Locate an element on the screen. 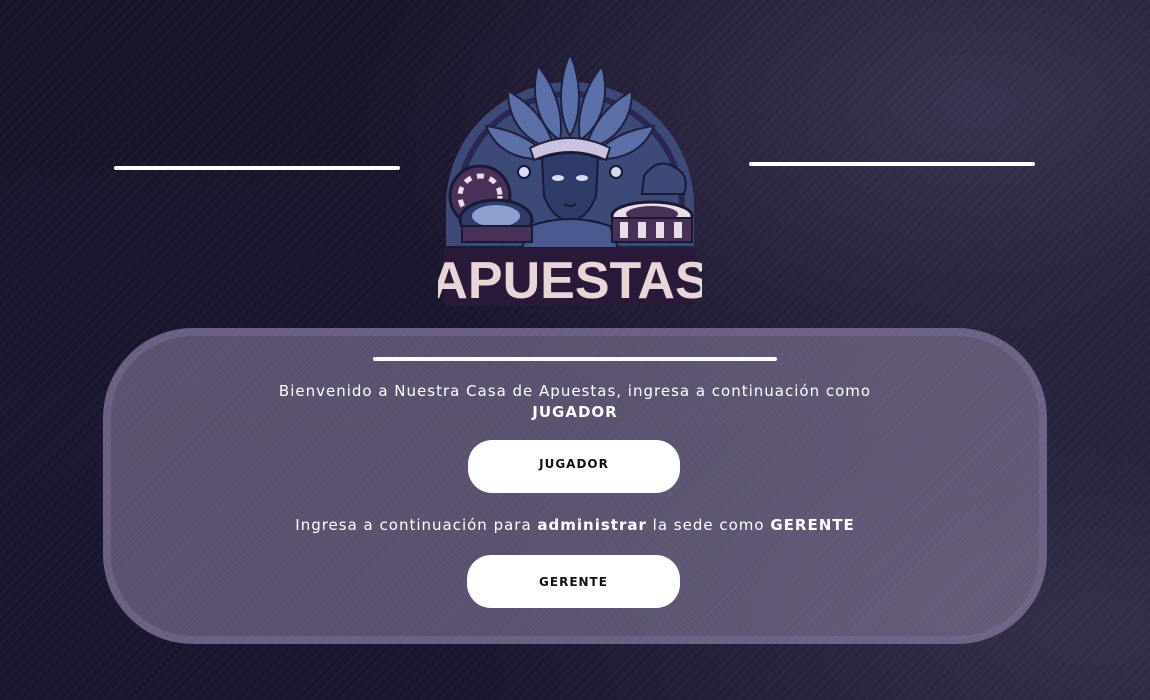 Image resolution: width=1150 pixels, height=700 pixels. welcome-line-2: JUGADOR is located at coordinates (575, 412).